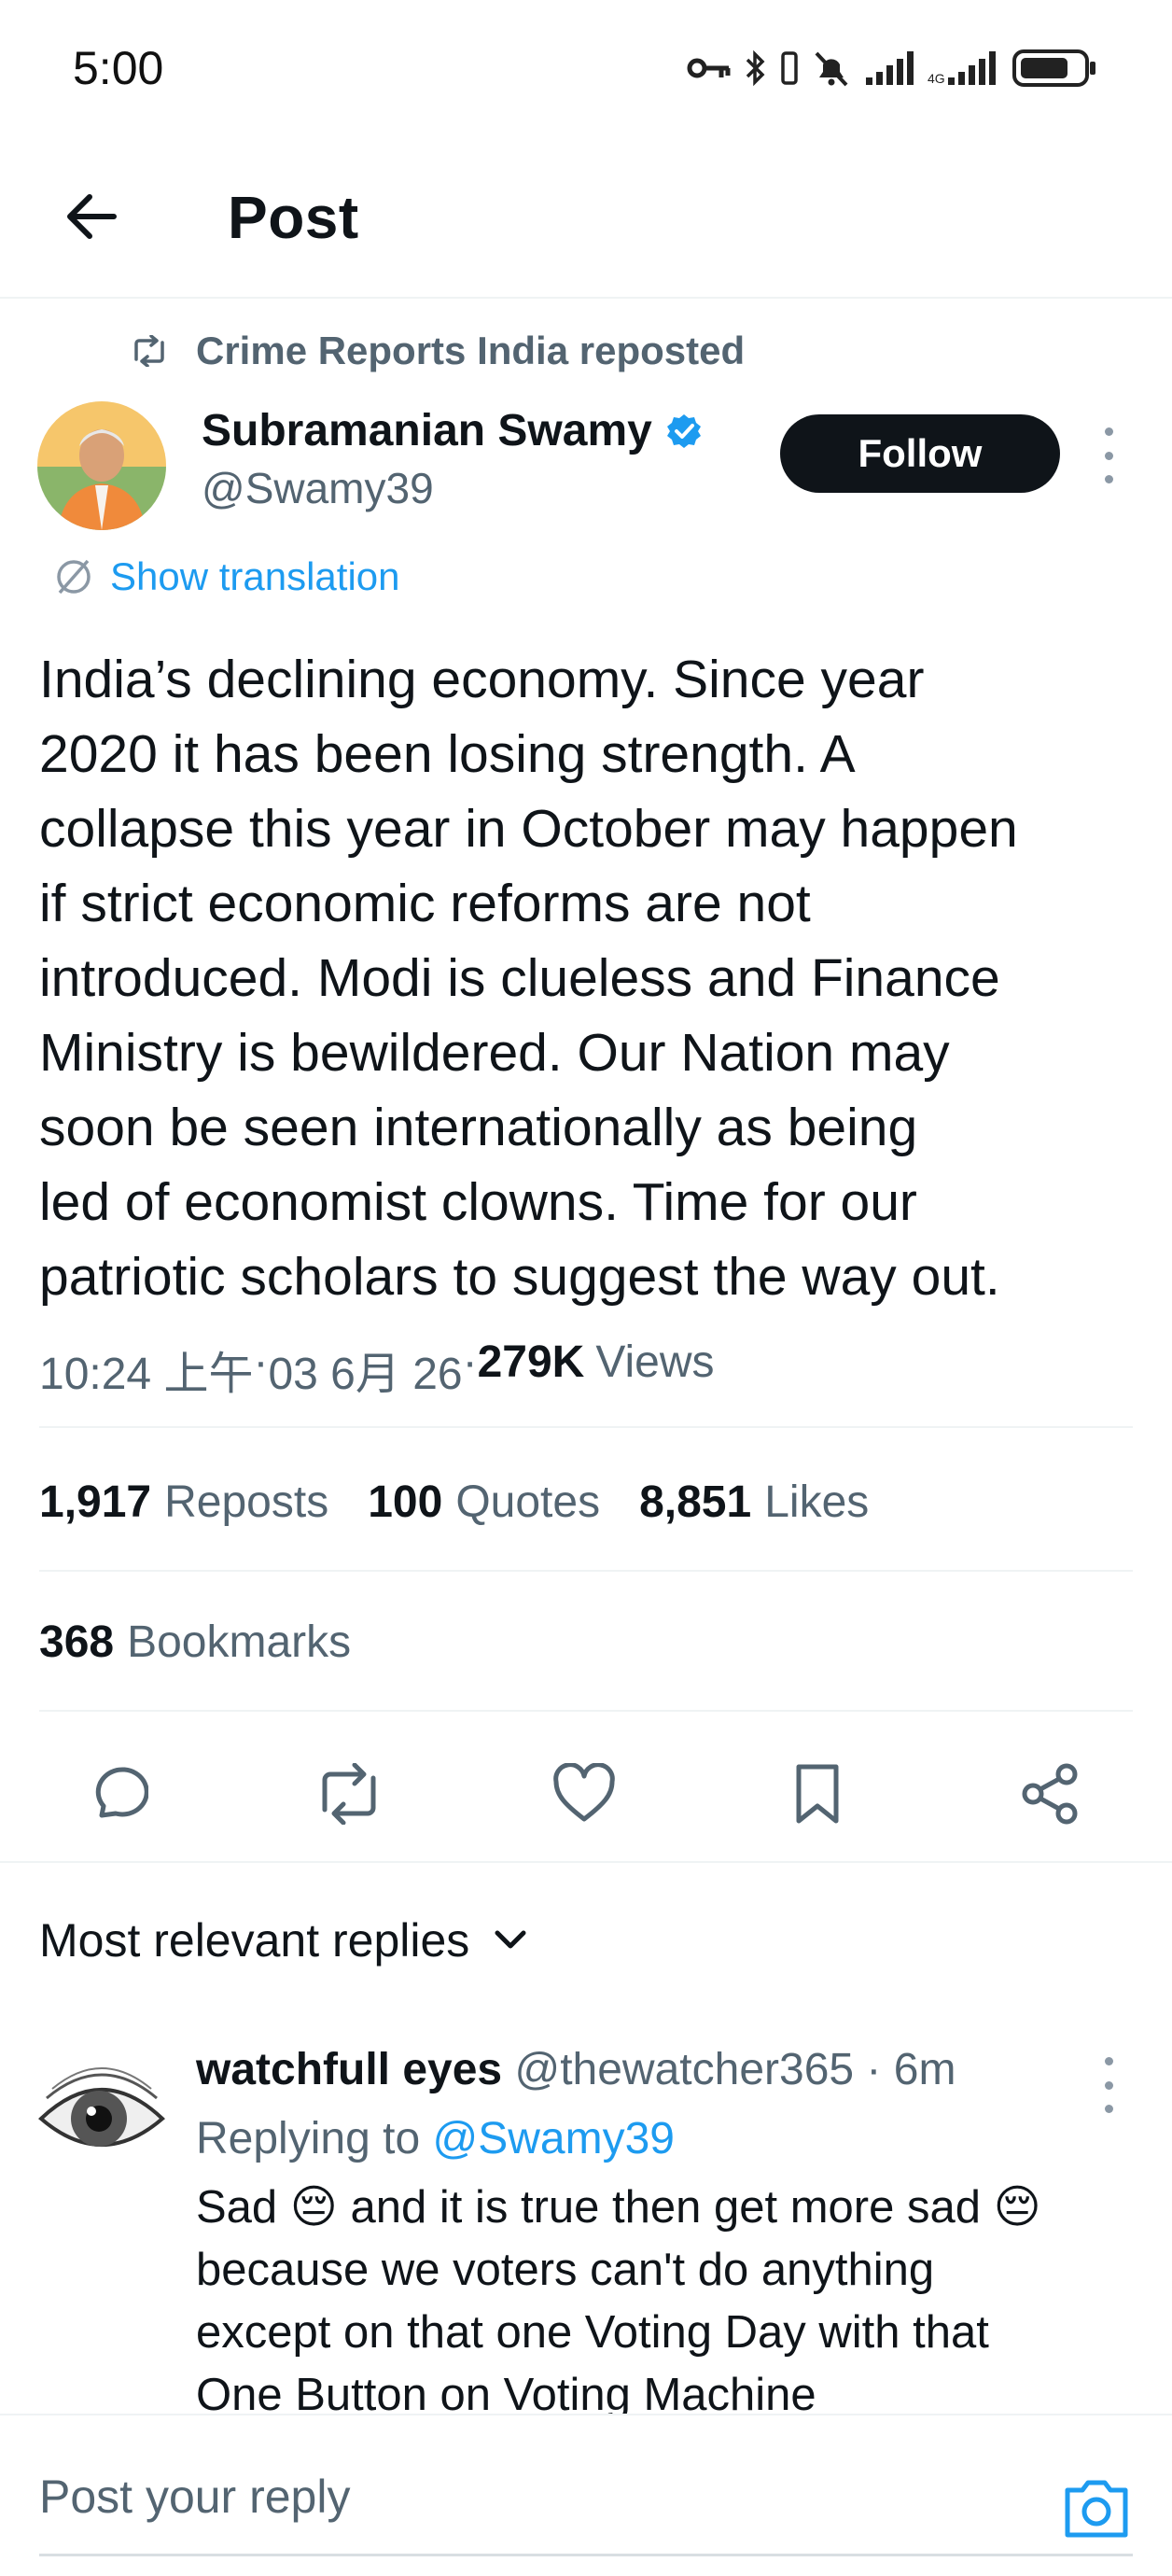  Describe the element at coordinates (482, 679) in the screenshot. I see `post-text-line: India’s declining economy. Since year` at that location.